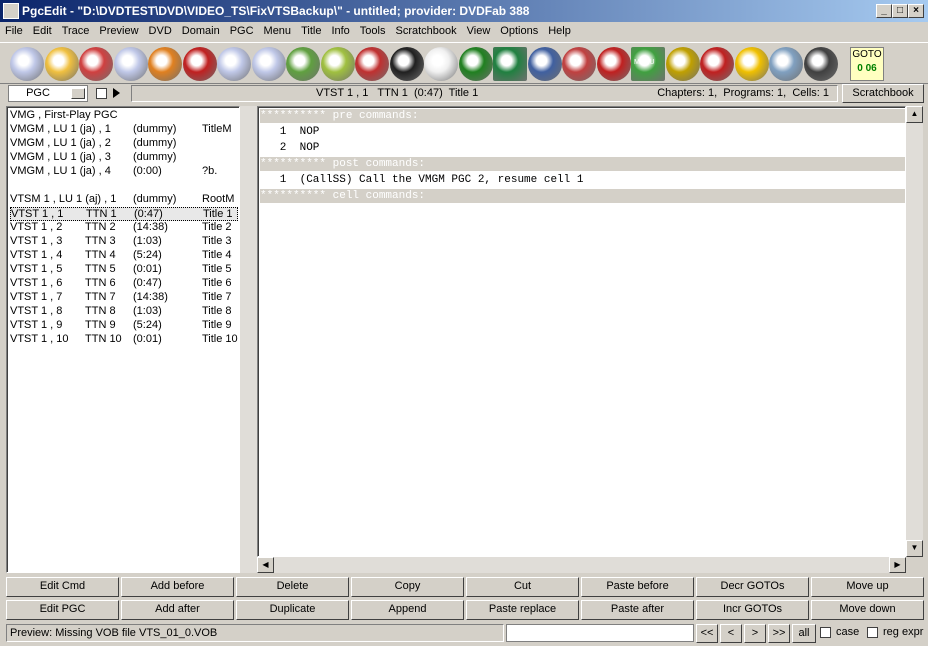  What do you see at coordinates (311, 31) in the screenshot?
I see `menu-title: Title` at bounding box center [311, 31].